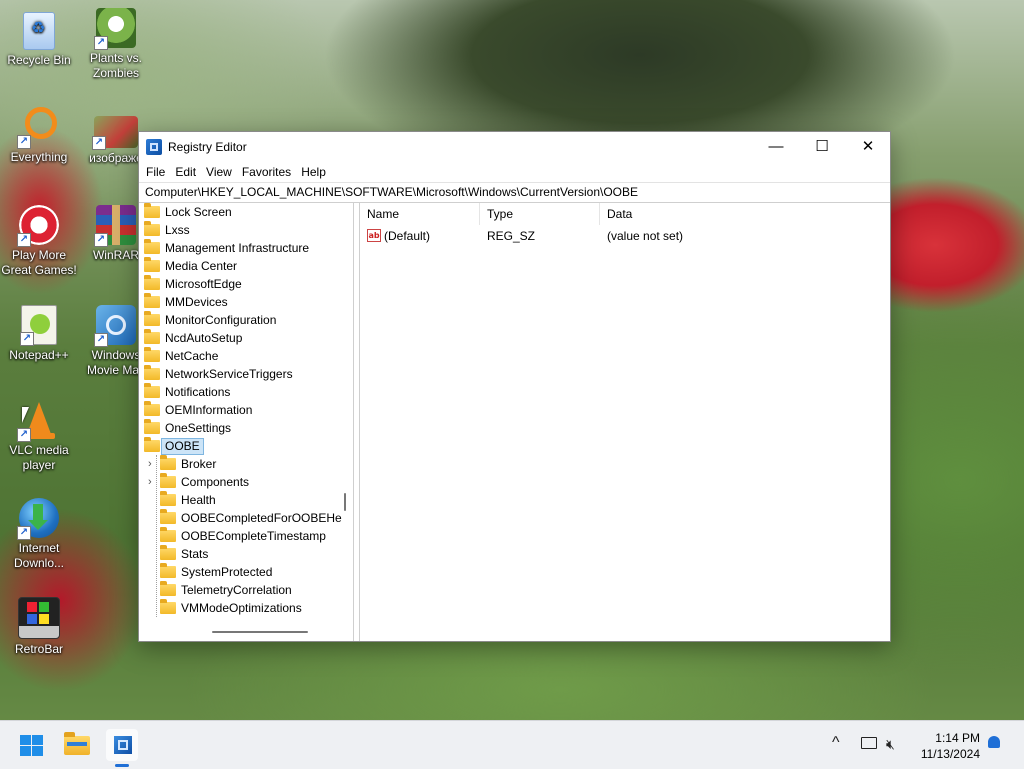 The image size is (1024, 769). I want to click on tree-item: Notifications, so click(246, 392).